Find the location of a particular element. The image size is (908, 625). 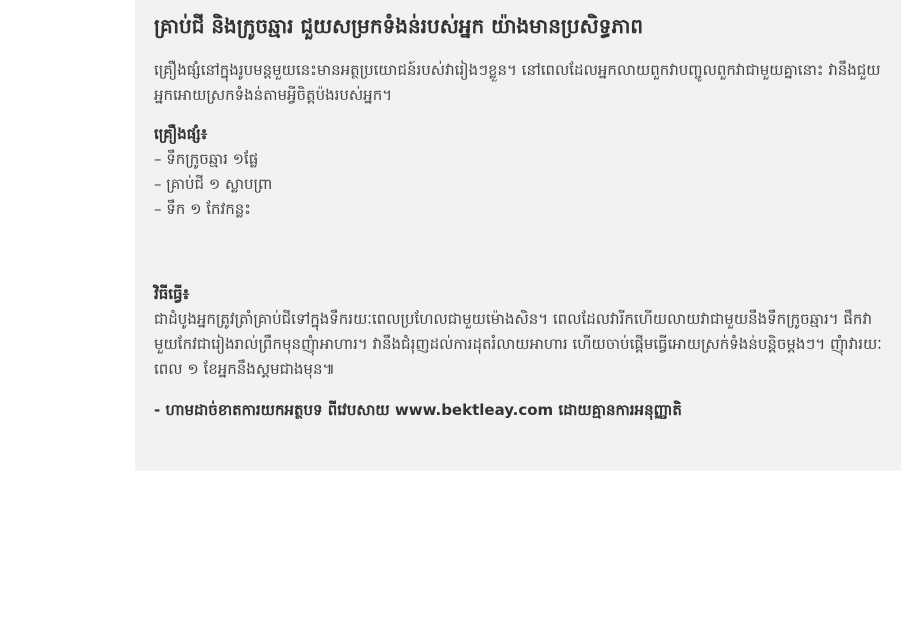

ingredient-item: – ទឹក ១ កែវកន្លះ is located at coordinates (202, 209).